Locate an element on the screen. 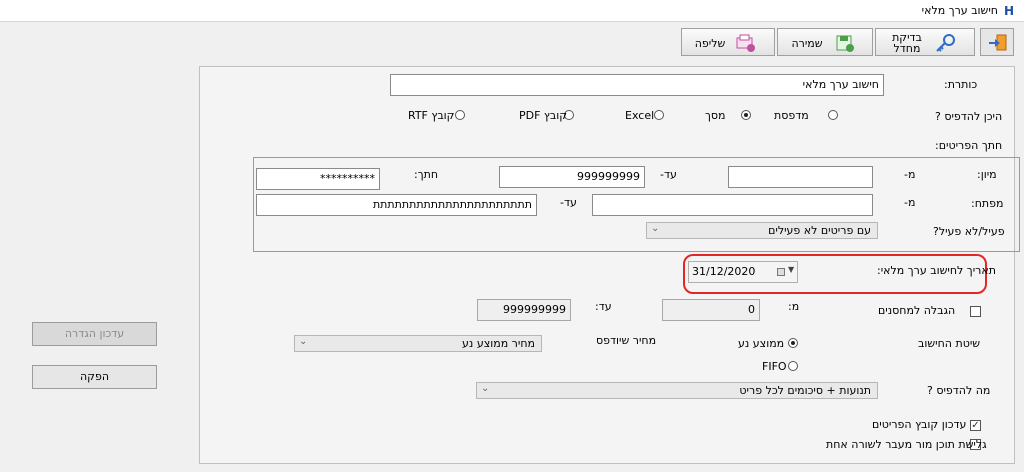 The image size is (1024, 472). date-picker: 31/12/2020 ▼ is located at coordinates (743, 272).